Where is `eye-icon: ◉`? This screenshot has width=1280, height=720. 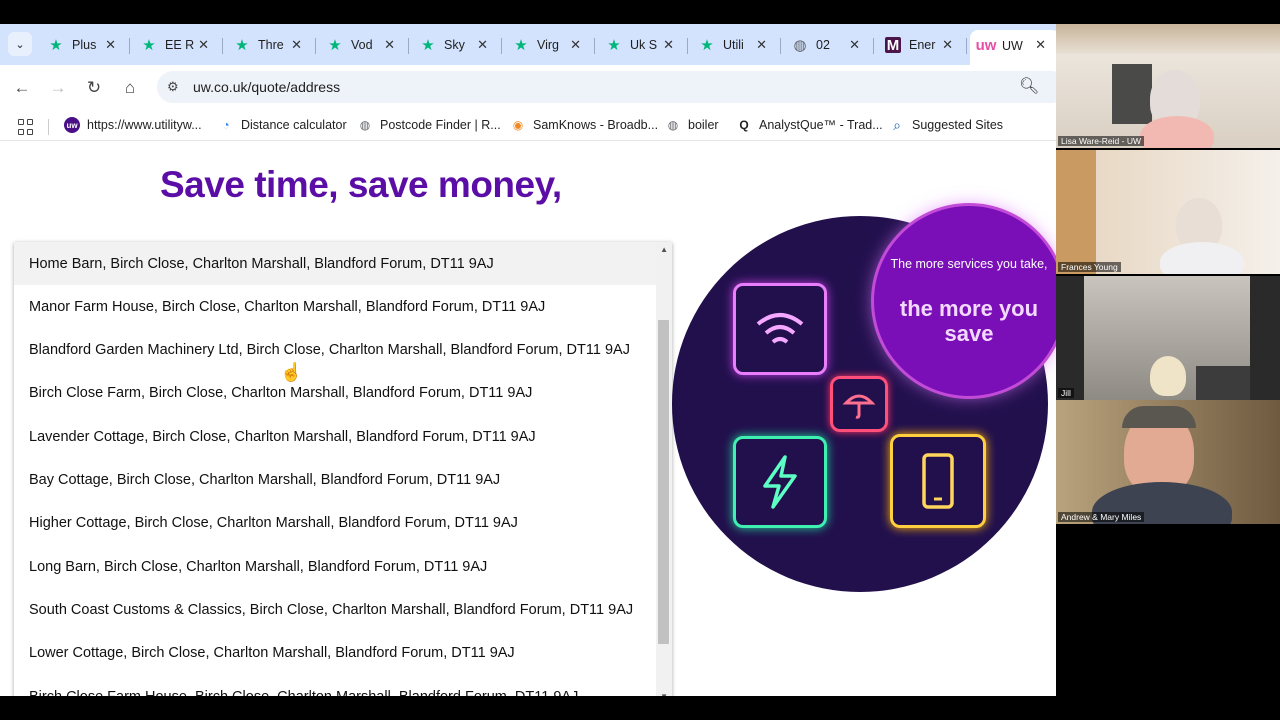
eye-icon: ◉ is located at coordinates (518, 125).